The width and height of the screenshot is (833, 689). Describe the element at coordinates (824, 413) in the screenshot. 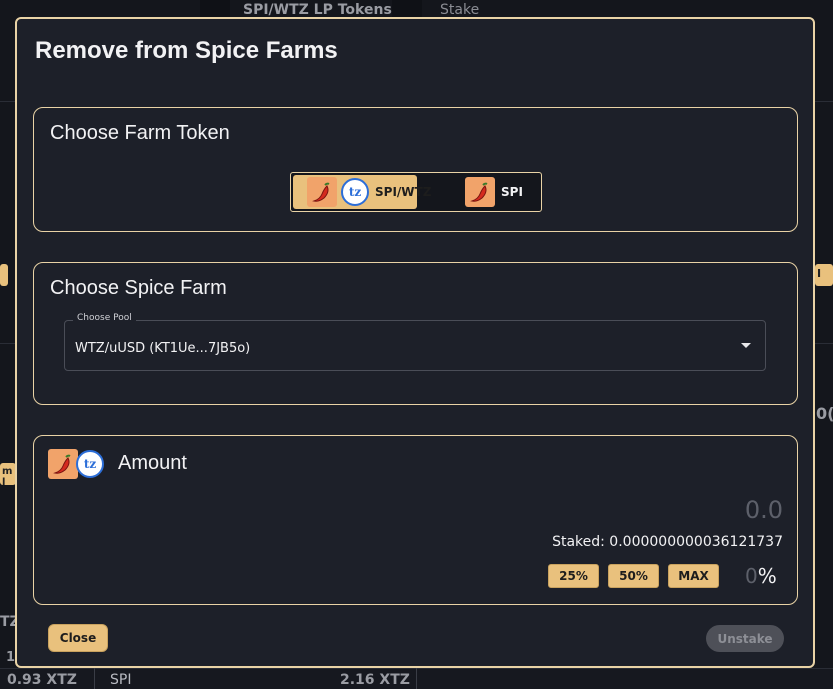

I see `background-edge-text: 0(` at that location.